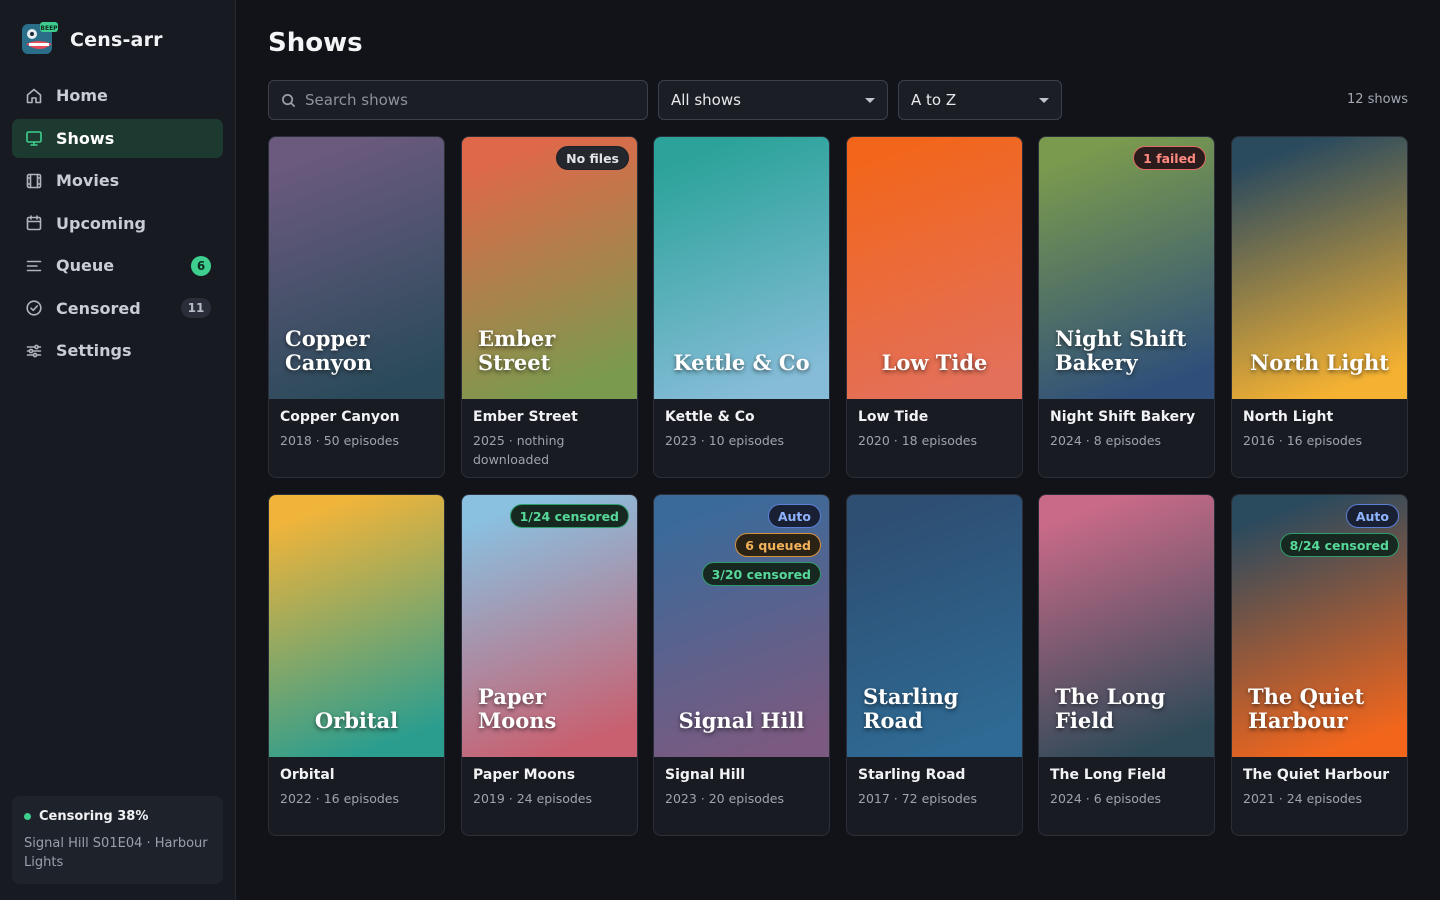  I want to click on poster-title-text: Orbital, so click(356, 720).